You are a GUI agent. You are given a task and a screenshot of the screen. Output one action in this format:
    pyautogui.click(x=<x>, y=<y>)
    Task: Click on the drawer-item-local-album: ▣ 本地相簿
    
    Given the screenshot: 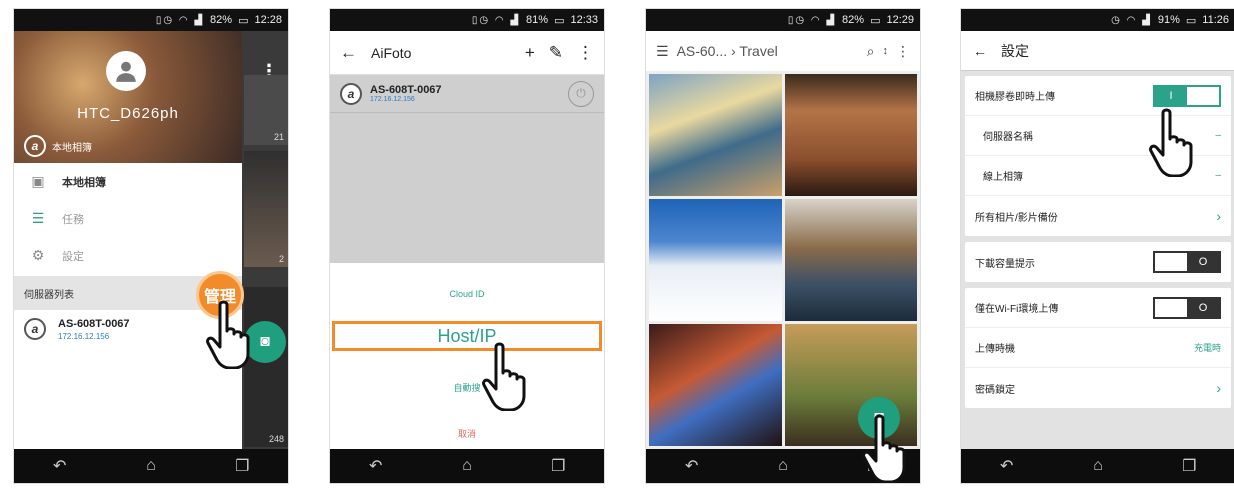 What is the action you would take?
    pyautogui.click(x=128, y=181)
    